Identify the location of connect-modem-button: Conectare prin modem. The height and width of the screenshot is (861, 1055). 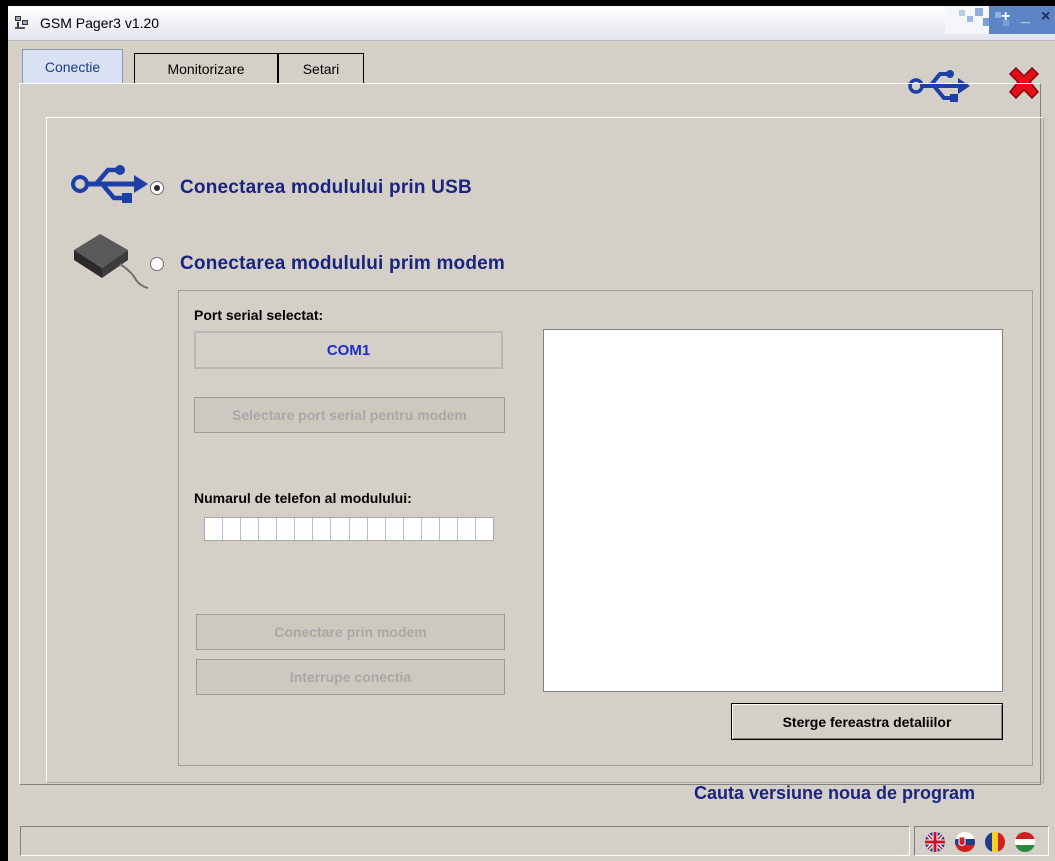
(350, 632).